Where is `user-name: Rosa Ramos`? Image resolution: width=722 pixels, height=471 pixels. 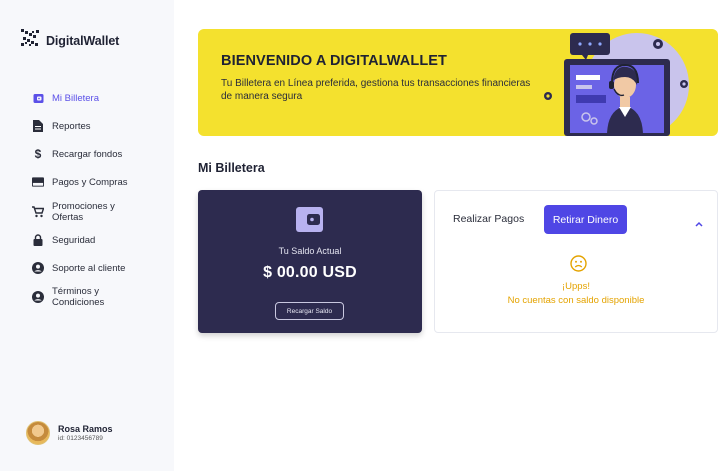
user-name: Rosa Ramos is located at coordinates (85, 429).